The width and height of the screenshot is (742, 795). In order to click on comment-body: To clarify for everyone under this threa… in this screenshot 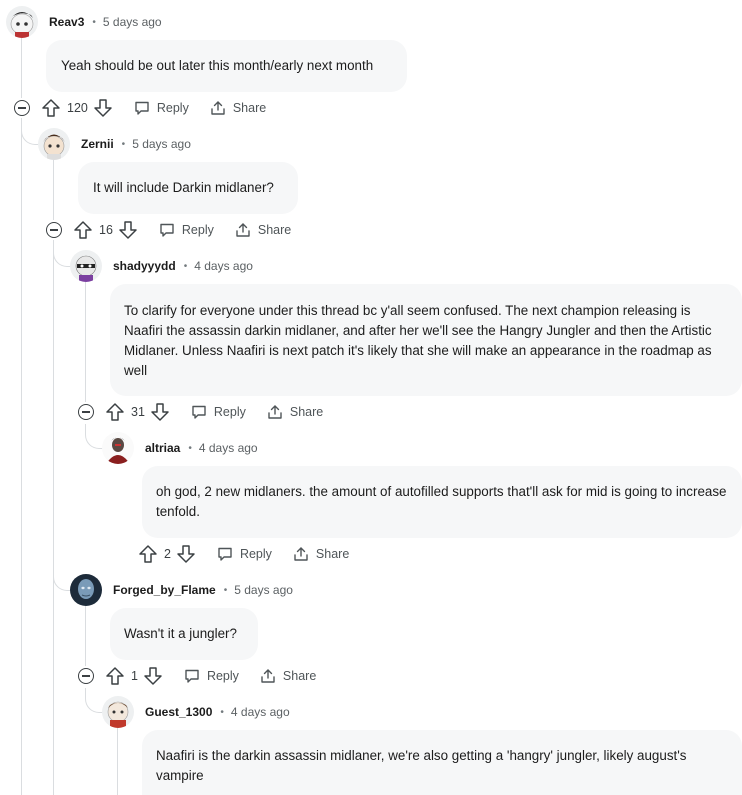, I will do `click(426, 340)`.